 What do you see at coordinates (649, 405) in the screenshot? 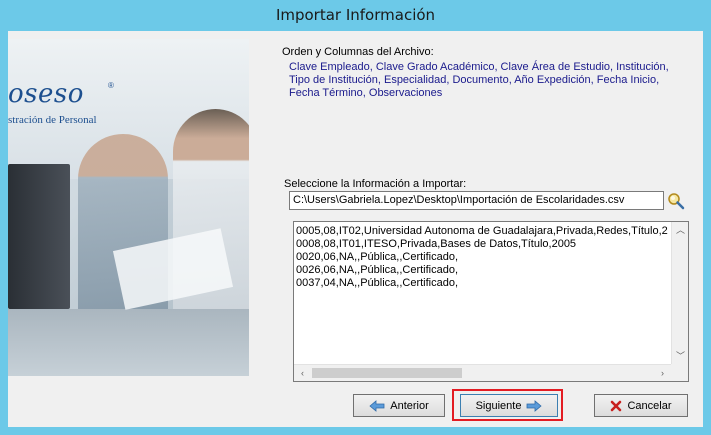
I see `cancel-button-label: Cancelar` at bounding box center [649, 405].